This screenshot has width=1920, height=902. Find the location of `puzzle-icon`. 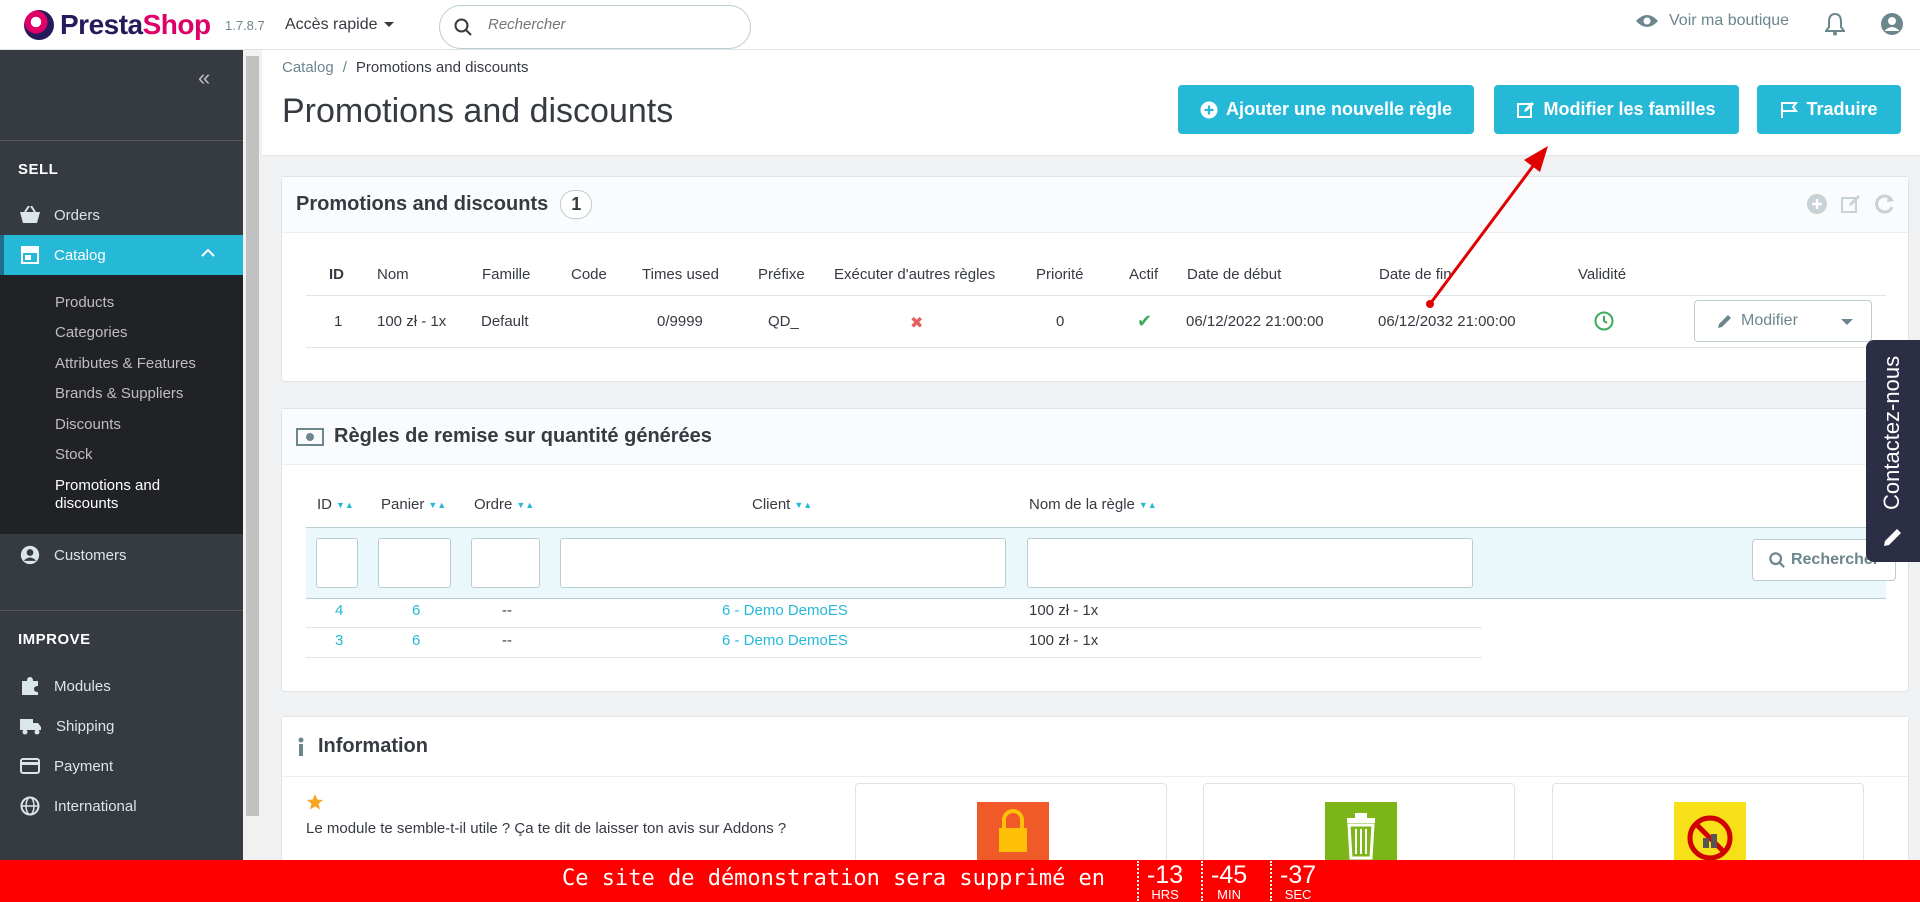

puzzle-icon is located at coordinates (30, 686).